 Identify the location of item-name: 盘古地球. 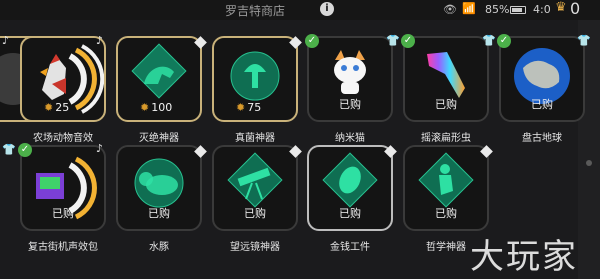
(542, 138).